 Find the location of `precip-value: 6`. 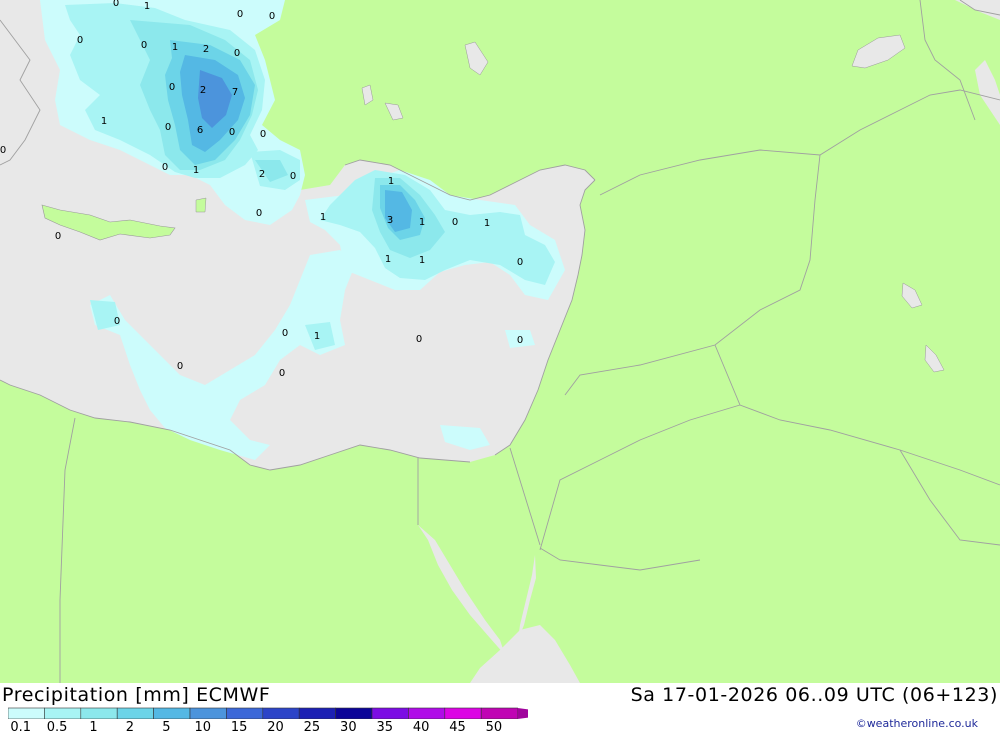

precip-value: 6 is located at coordinates (200, 130).